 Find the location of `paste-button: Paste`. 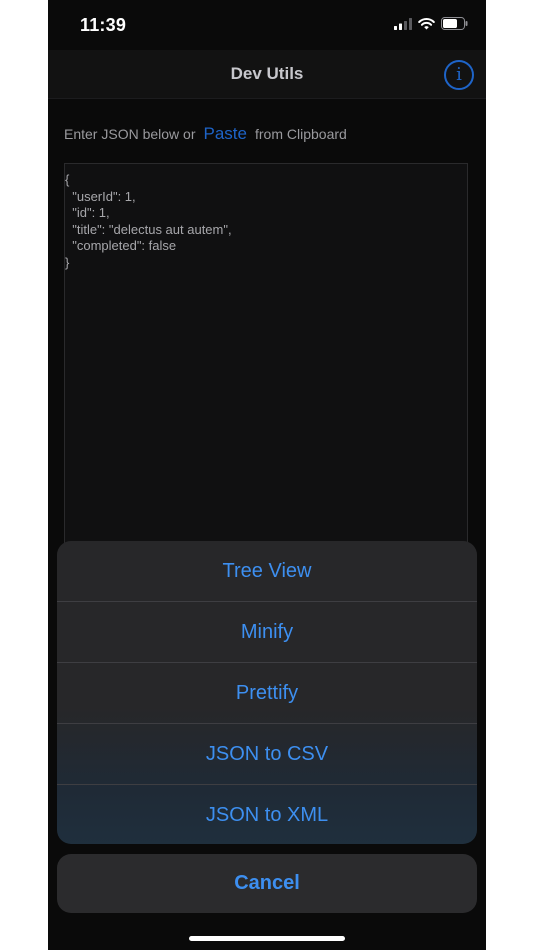

paste-button: Paste is located at coordinates (225, 134).